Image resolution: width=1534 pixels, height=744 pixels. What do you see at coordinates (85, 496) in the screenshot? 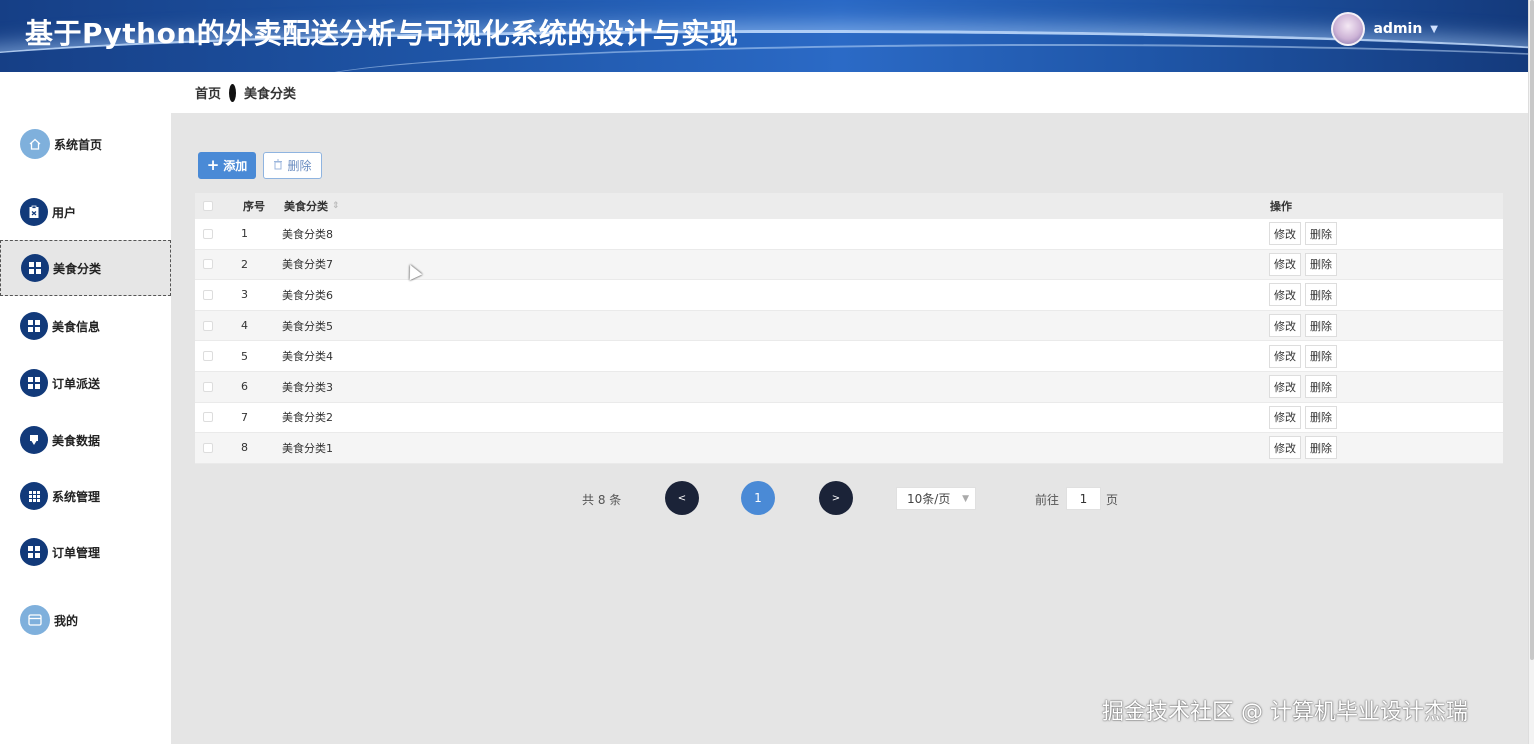
I see `sidebar-item-system-admin: 系统管理` at bounding box center [85, 496].